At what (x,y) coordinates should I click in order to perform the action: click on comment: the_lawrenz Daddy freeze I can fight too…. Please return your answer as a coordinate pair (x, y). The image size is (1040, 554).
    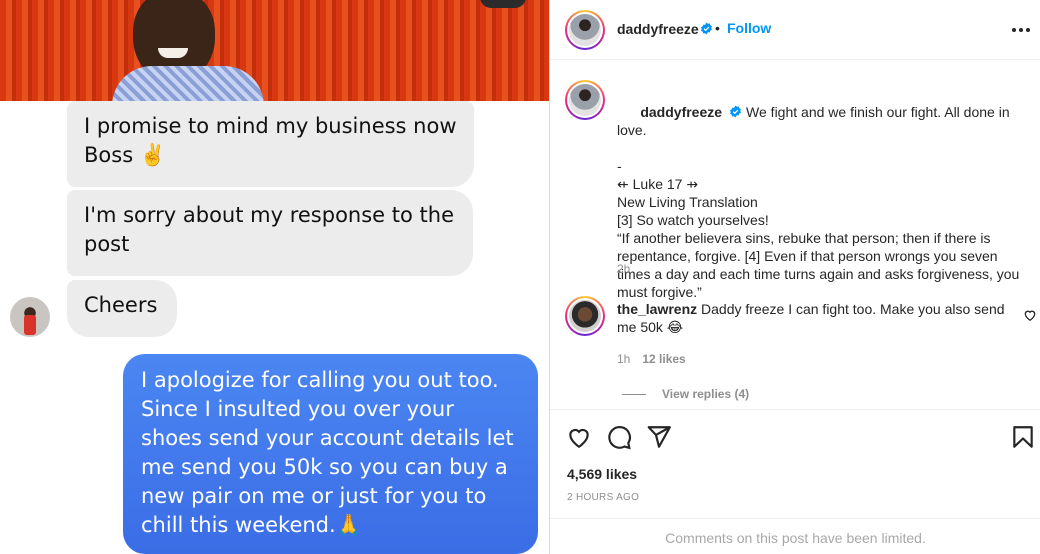
    Looking at the image, I should click on (817, 318).